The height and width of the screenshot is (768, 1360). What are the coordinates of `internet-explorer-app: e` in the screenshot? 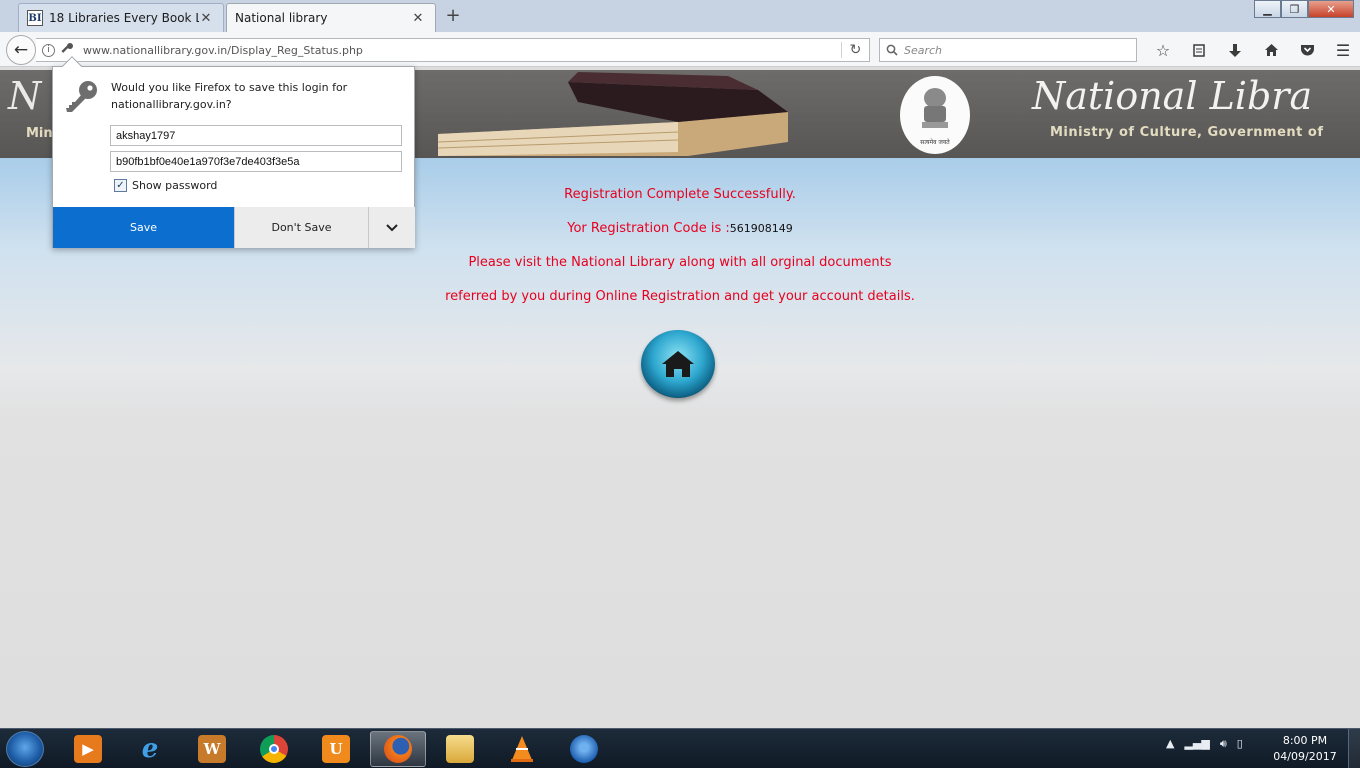 It's located at (150, 749).